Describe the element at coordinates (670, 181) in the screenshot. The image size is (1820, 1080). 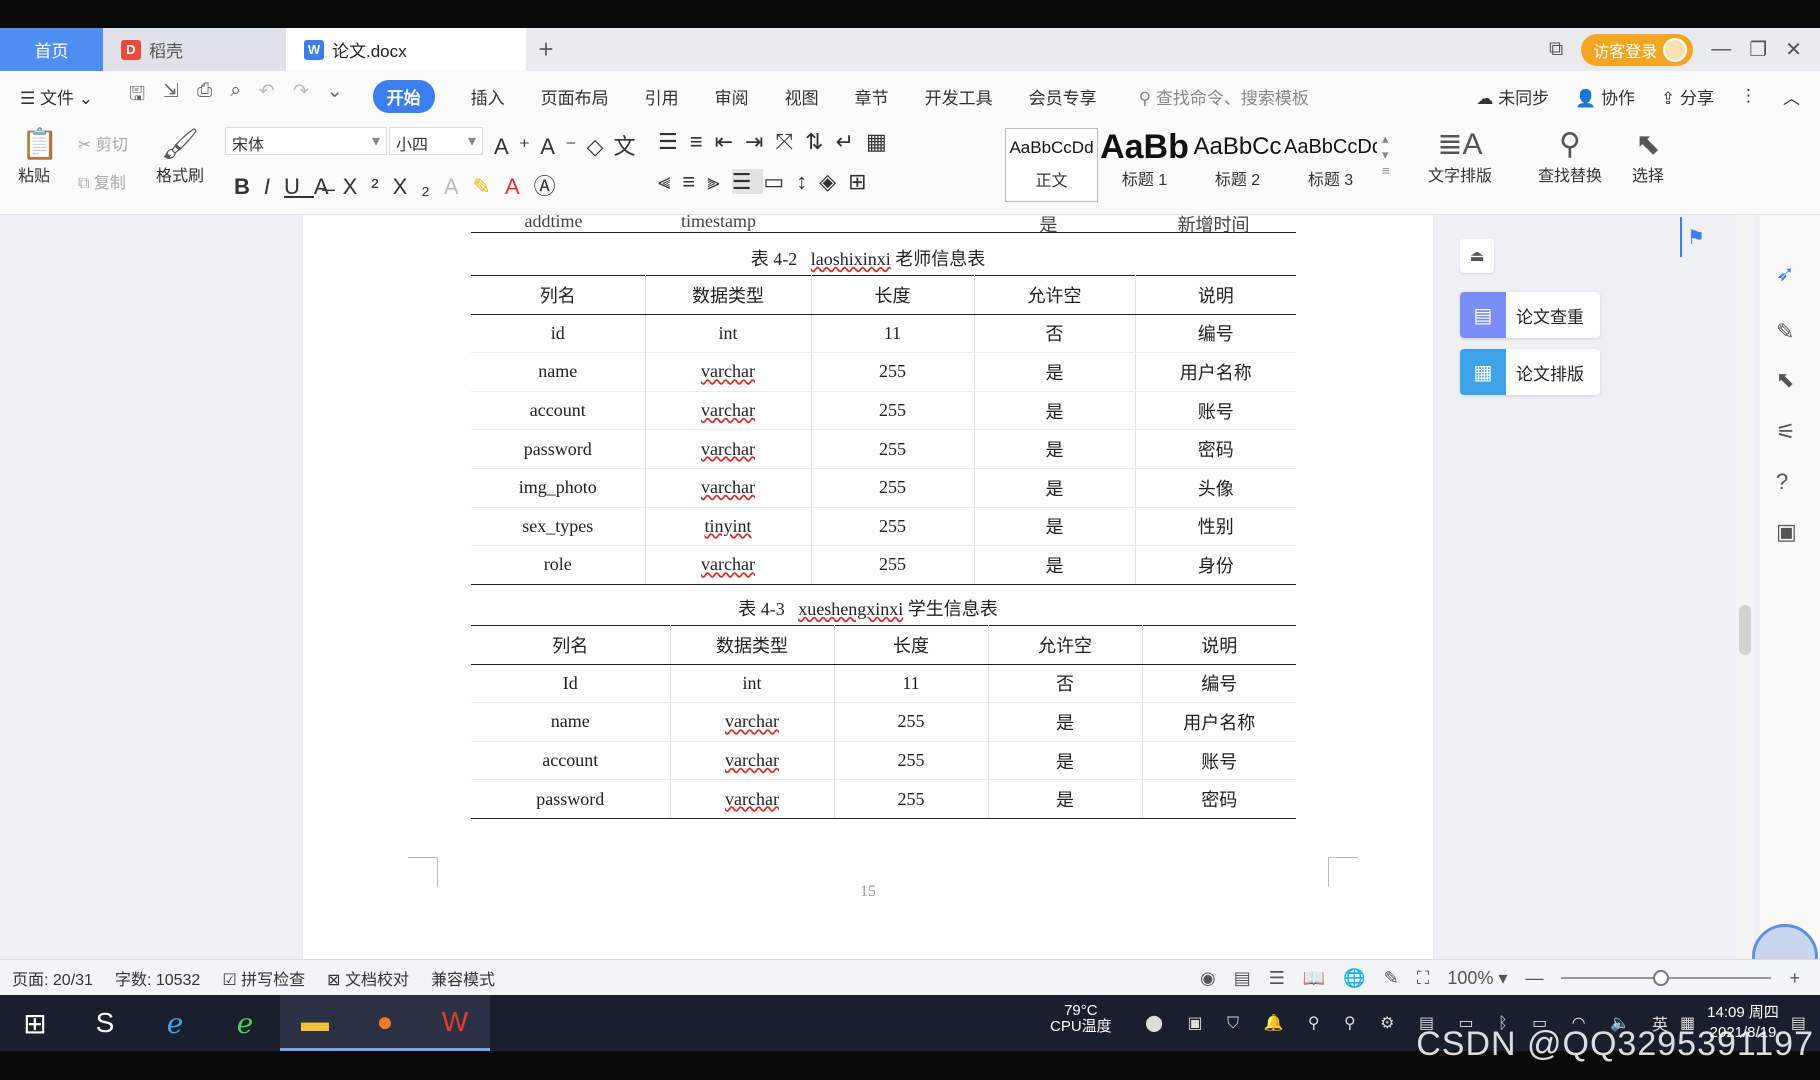
I see `align-left-icon: ⫷` at that location.